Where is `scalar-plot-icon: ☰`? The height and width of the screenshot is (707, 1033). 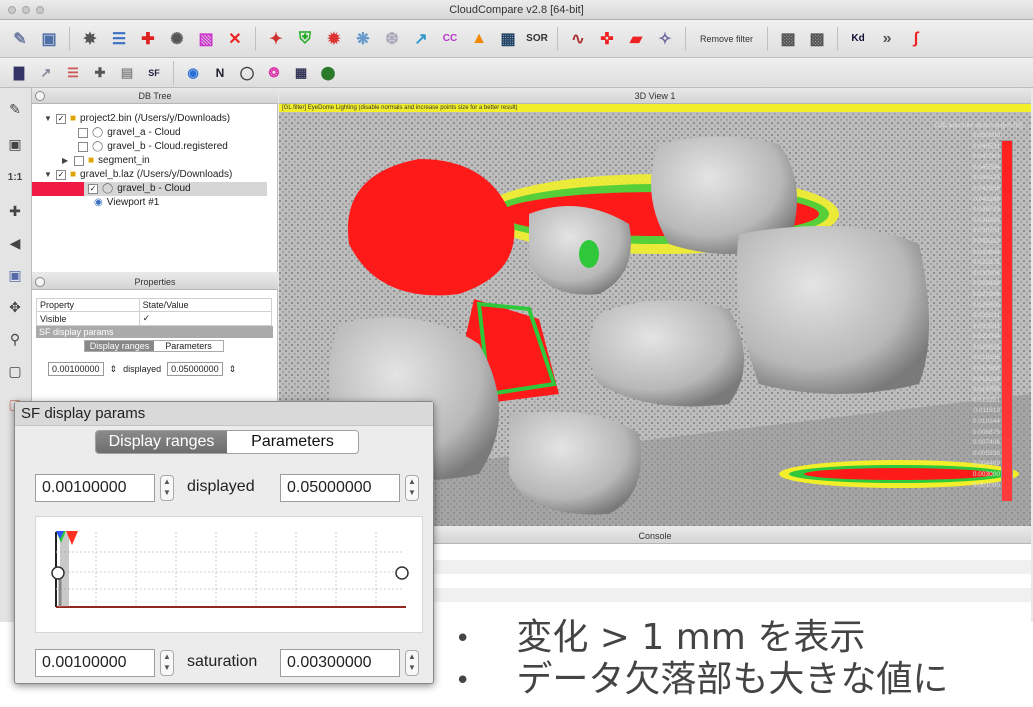
scalar-plot-icon: ☰ is located at coordinates (73, 73).